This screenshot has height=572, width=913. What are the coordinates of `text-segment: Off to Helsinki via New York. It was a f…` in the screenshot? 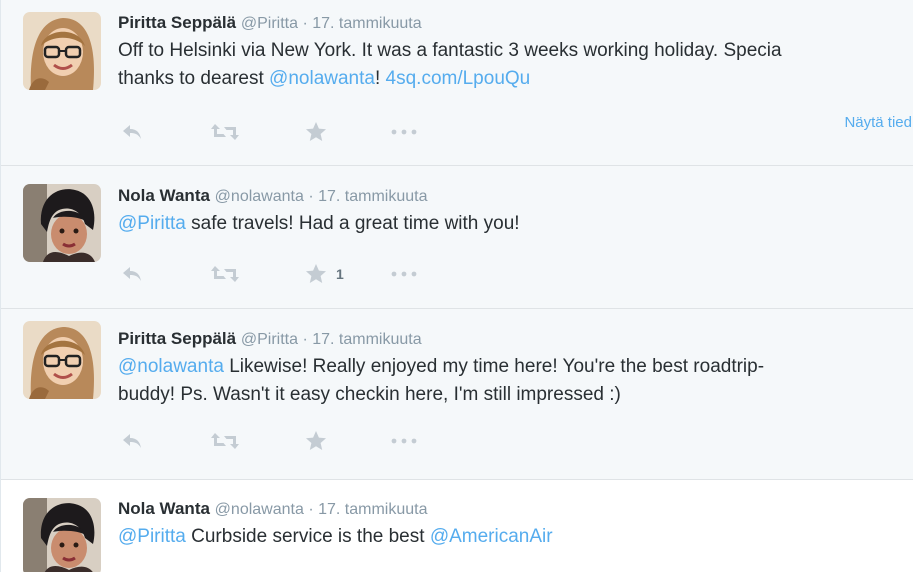 It's located at (450, 50).